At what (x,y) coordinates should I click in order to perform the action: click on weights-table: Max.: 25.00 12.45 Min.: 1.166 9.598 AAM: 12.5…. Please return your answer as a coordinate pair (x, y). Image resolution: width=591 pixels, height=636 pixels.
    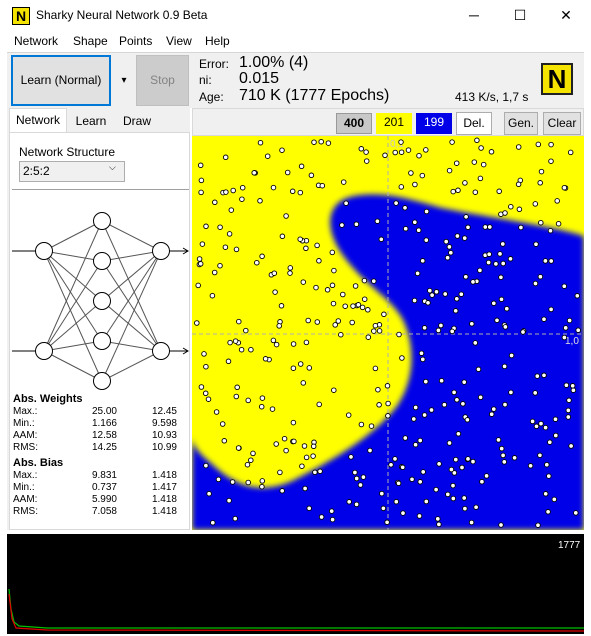
    Looking at the image, I should click on (98, 430).